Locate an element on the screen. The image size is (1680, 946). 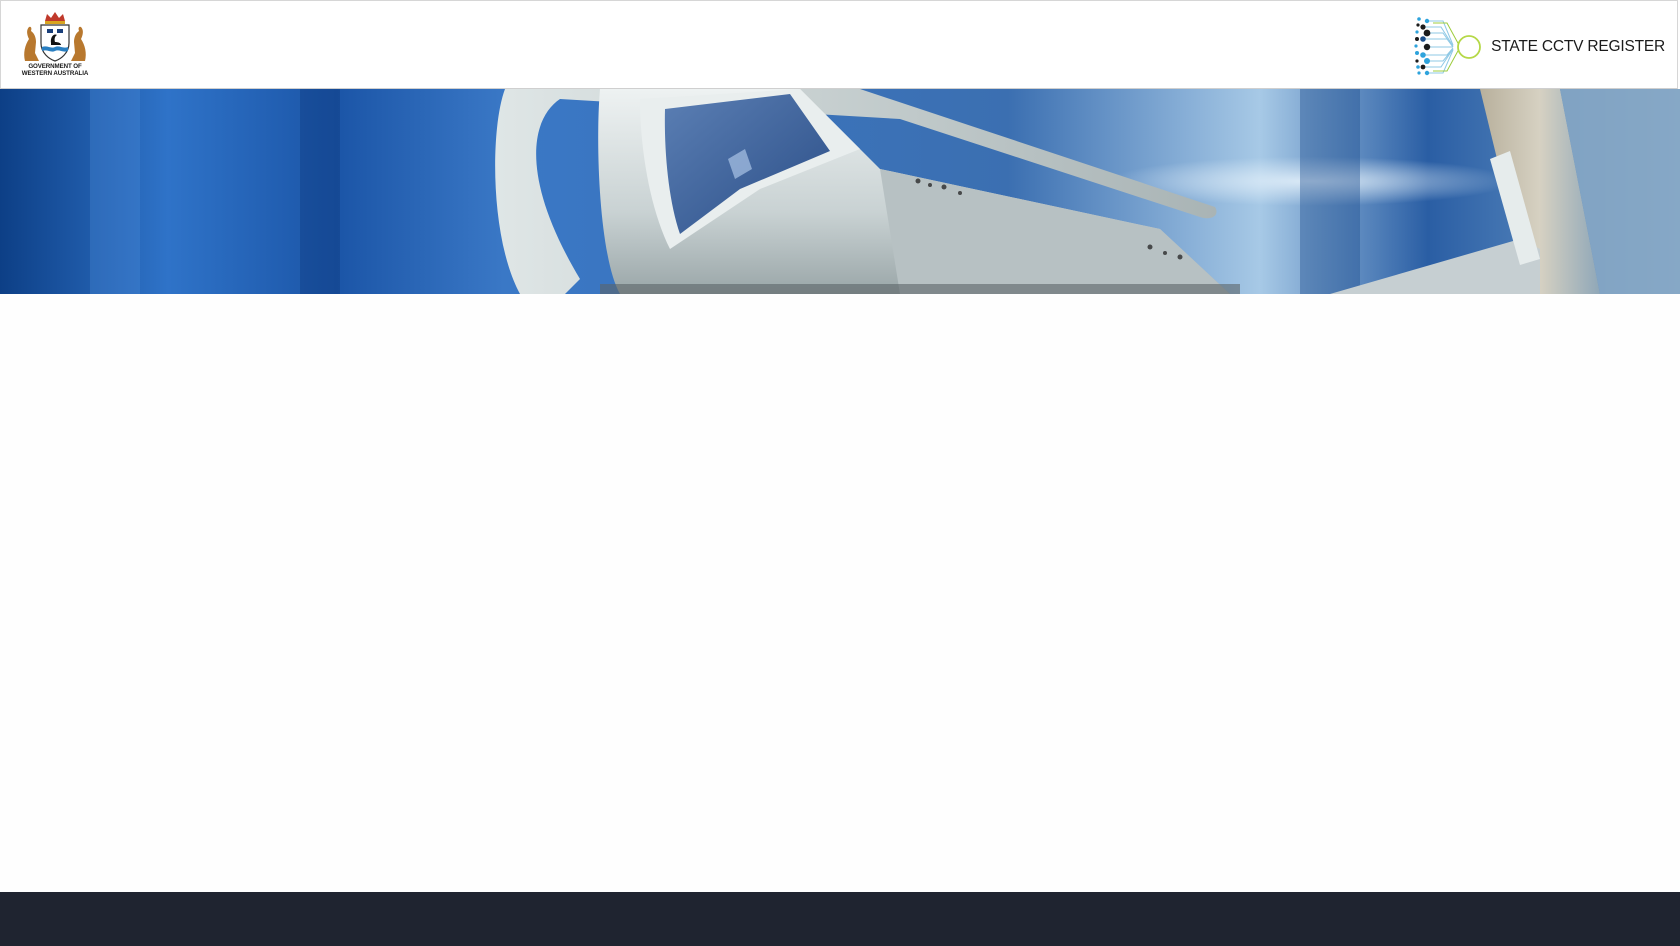
wa-coat-of-arms-icon is located at coordinates (55, 37).